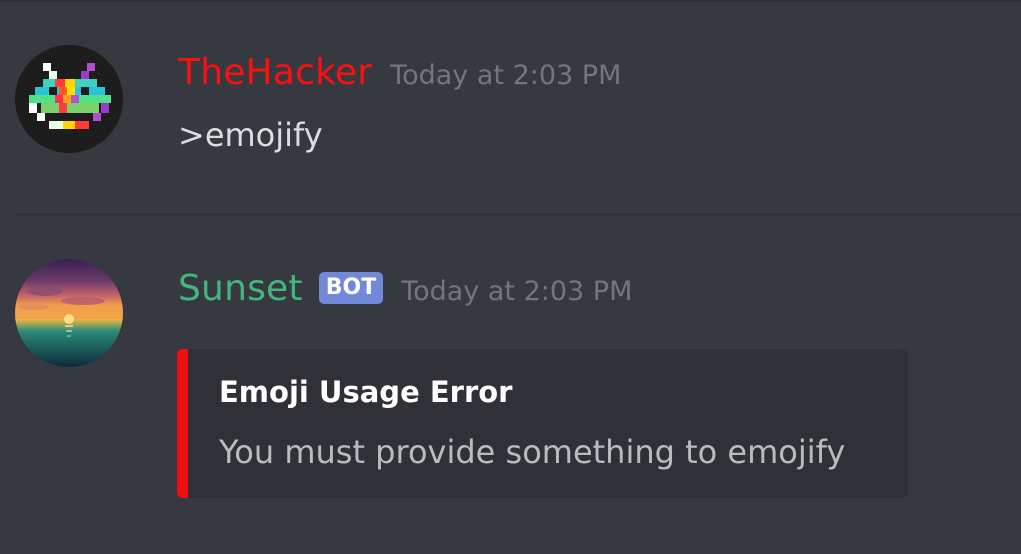 The image size is (1021, 554). I want to click on message-divider, so click(518, 214).